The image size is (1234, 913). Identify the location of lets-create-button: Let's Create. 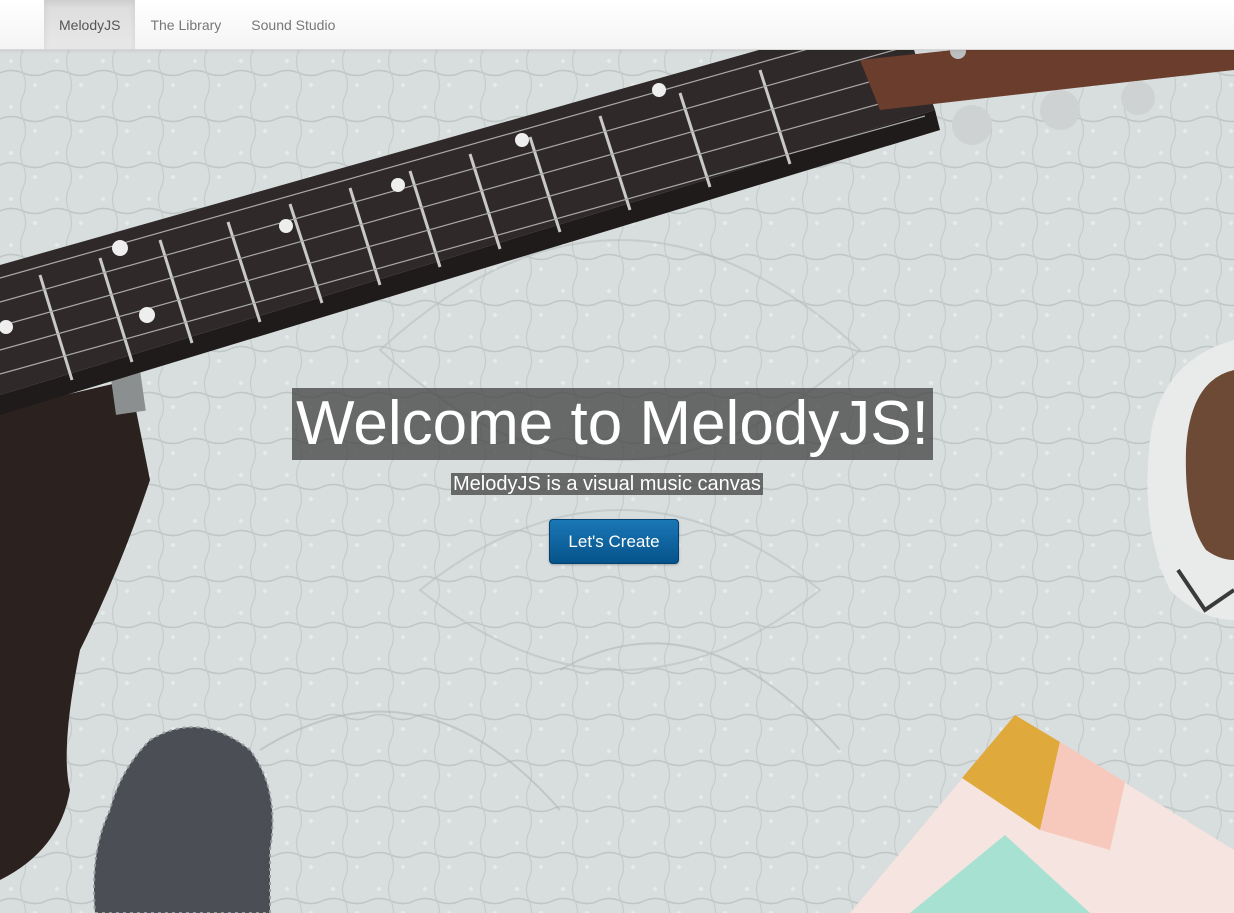
(614, 541).